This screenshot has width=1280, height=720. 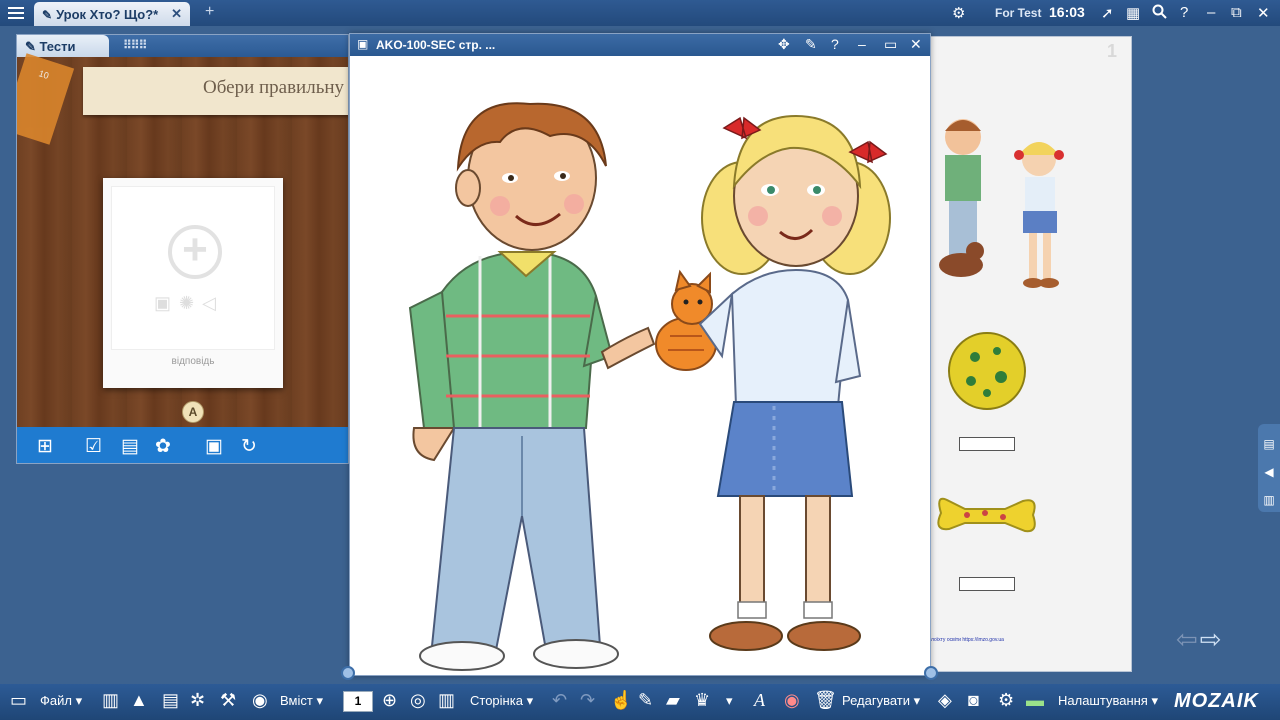 What do you see at coordinates (794, 382) in the screenshot?
I see `girl-figure` at bounding box center [794, 382].